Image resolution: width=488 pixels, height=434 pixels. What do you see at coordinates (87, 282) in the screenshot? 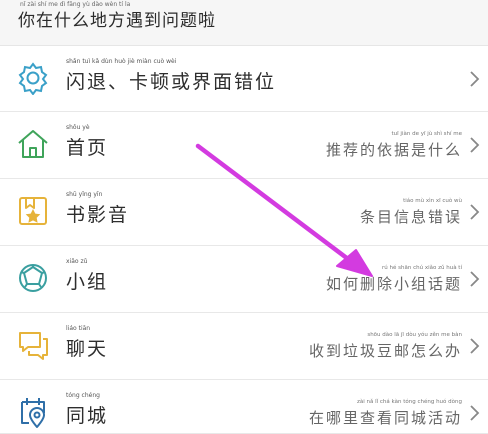
I see `item-label: 小组` at bounding box center [87, 282].